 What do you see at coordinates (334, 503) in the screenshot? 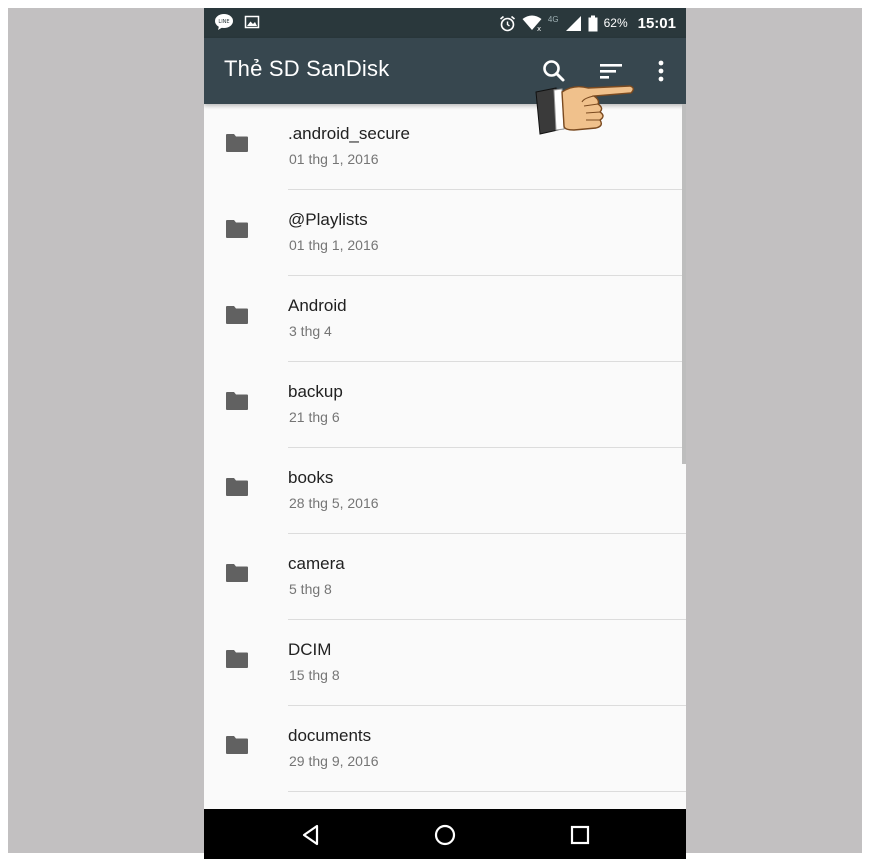
I see `folder-date: 28 thg 5, 2016` at bounding box center [334, 503].